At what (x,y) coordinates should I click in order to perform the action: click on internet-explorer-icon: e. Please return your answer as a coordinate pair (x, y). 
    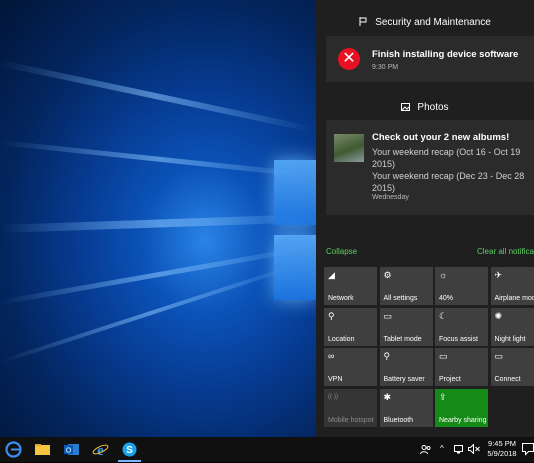
    Looking at the image, I should click on (100, 449).